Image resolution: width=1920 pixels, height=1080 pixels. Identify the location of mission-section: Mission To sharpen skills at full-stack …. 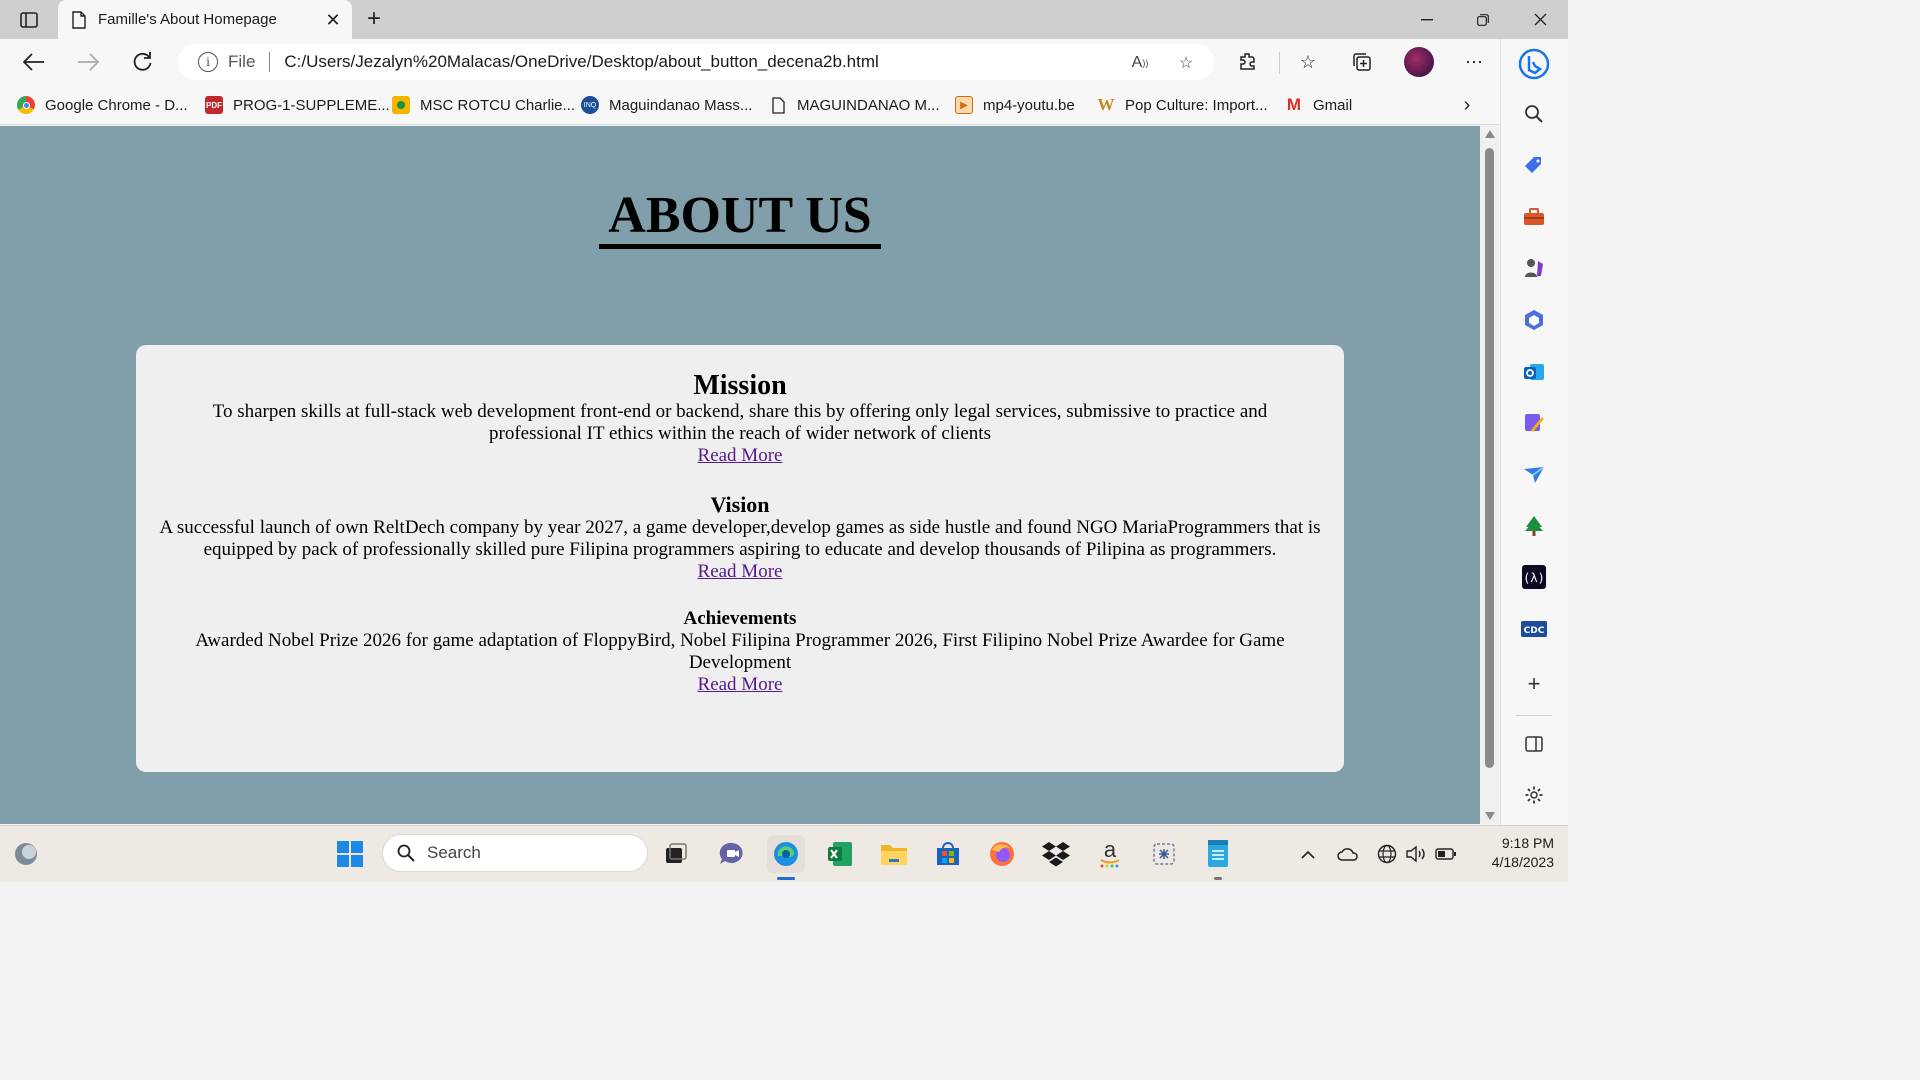
(740, 406).